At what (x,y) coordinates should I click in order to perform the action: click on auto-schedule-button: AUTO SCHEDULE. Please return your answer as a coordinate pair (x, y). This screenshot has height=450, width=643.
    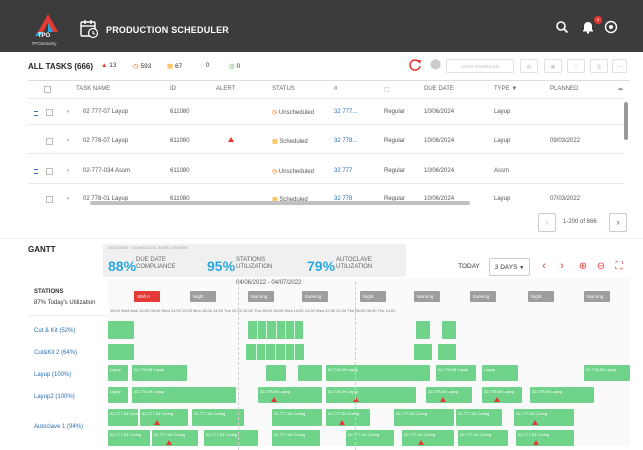
    Looking at the image, I should click on (480, 66).